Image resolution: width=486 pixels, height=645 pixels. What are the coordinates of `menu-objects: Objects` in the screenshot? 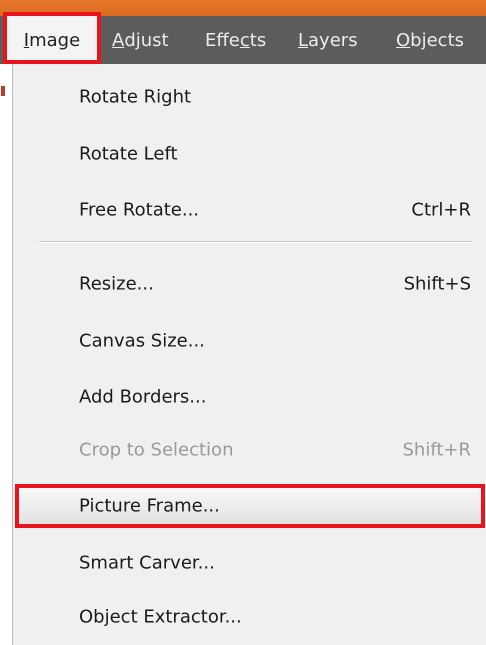 It's located at (430, 40).